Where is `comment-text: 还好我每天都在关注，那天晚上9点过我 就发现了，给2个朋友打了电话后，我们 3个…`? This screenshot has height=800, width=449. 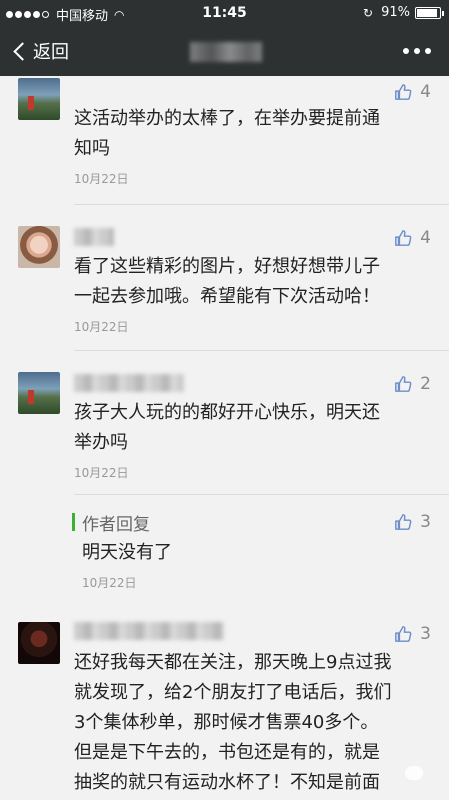 comment-text: 还好我每天都在关注，那天晚上9点过我 就发现了，给2个朋友打了电话后，我们 3个… is located at coordinates (233, 722).